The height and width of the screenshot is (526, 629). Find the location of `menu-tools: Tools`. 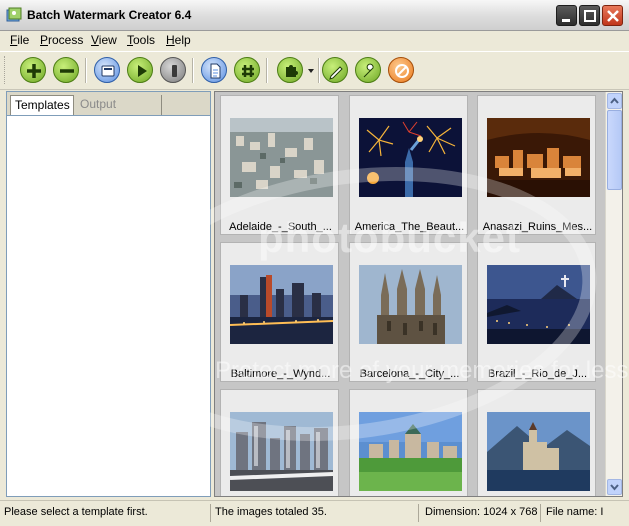

menu-tools: Tools is located at coordinates (141, 40).